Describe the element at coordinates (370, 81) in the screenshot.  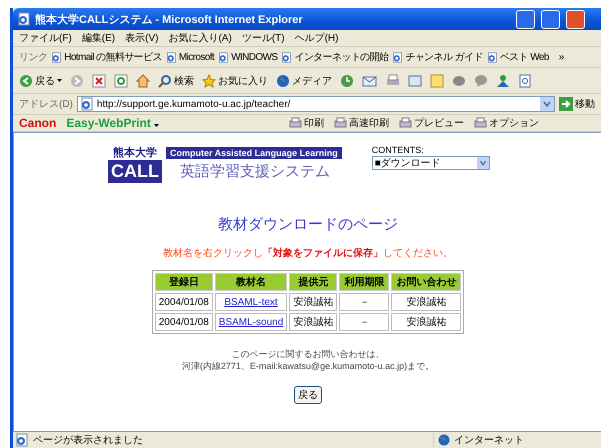
I see `mail-icon` at that location.